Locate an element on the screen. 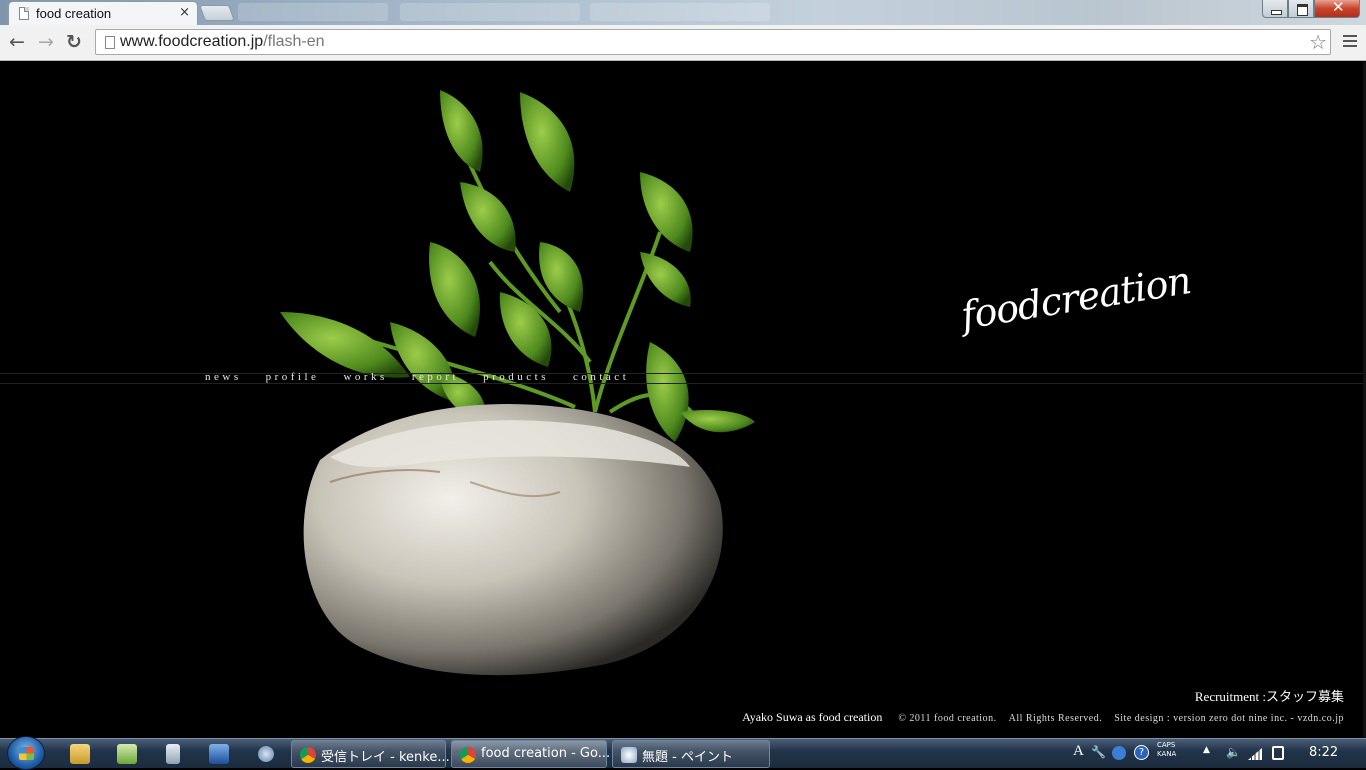 This screenshot has height=770, width=1366. url-domain: www.foodcreation.jp is located at coordinates (192, 41).